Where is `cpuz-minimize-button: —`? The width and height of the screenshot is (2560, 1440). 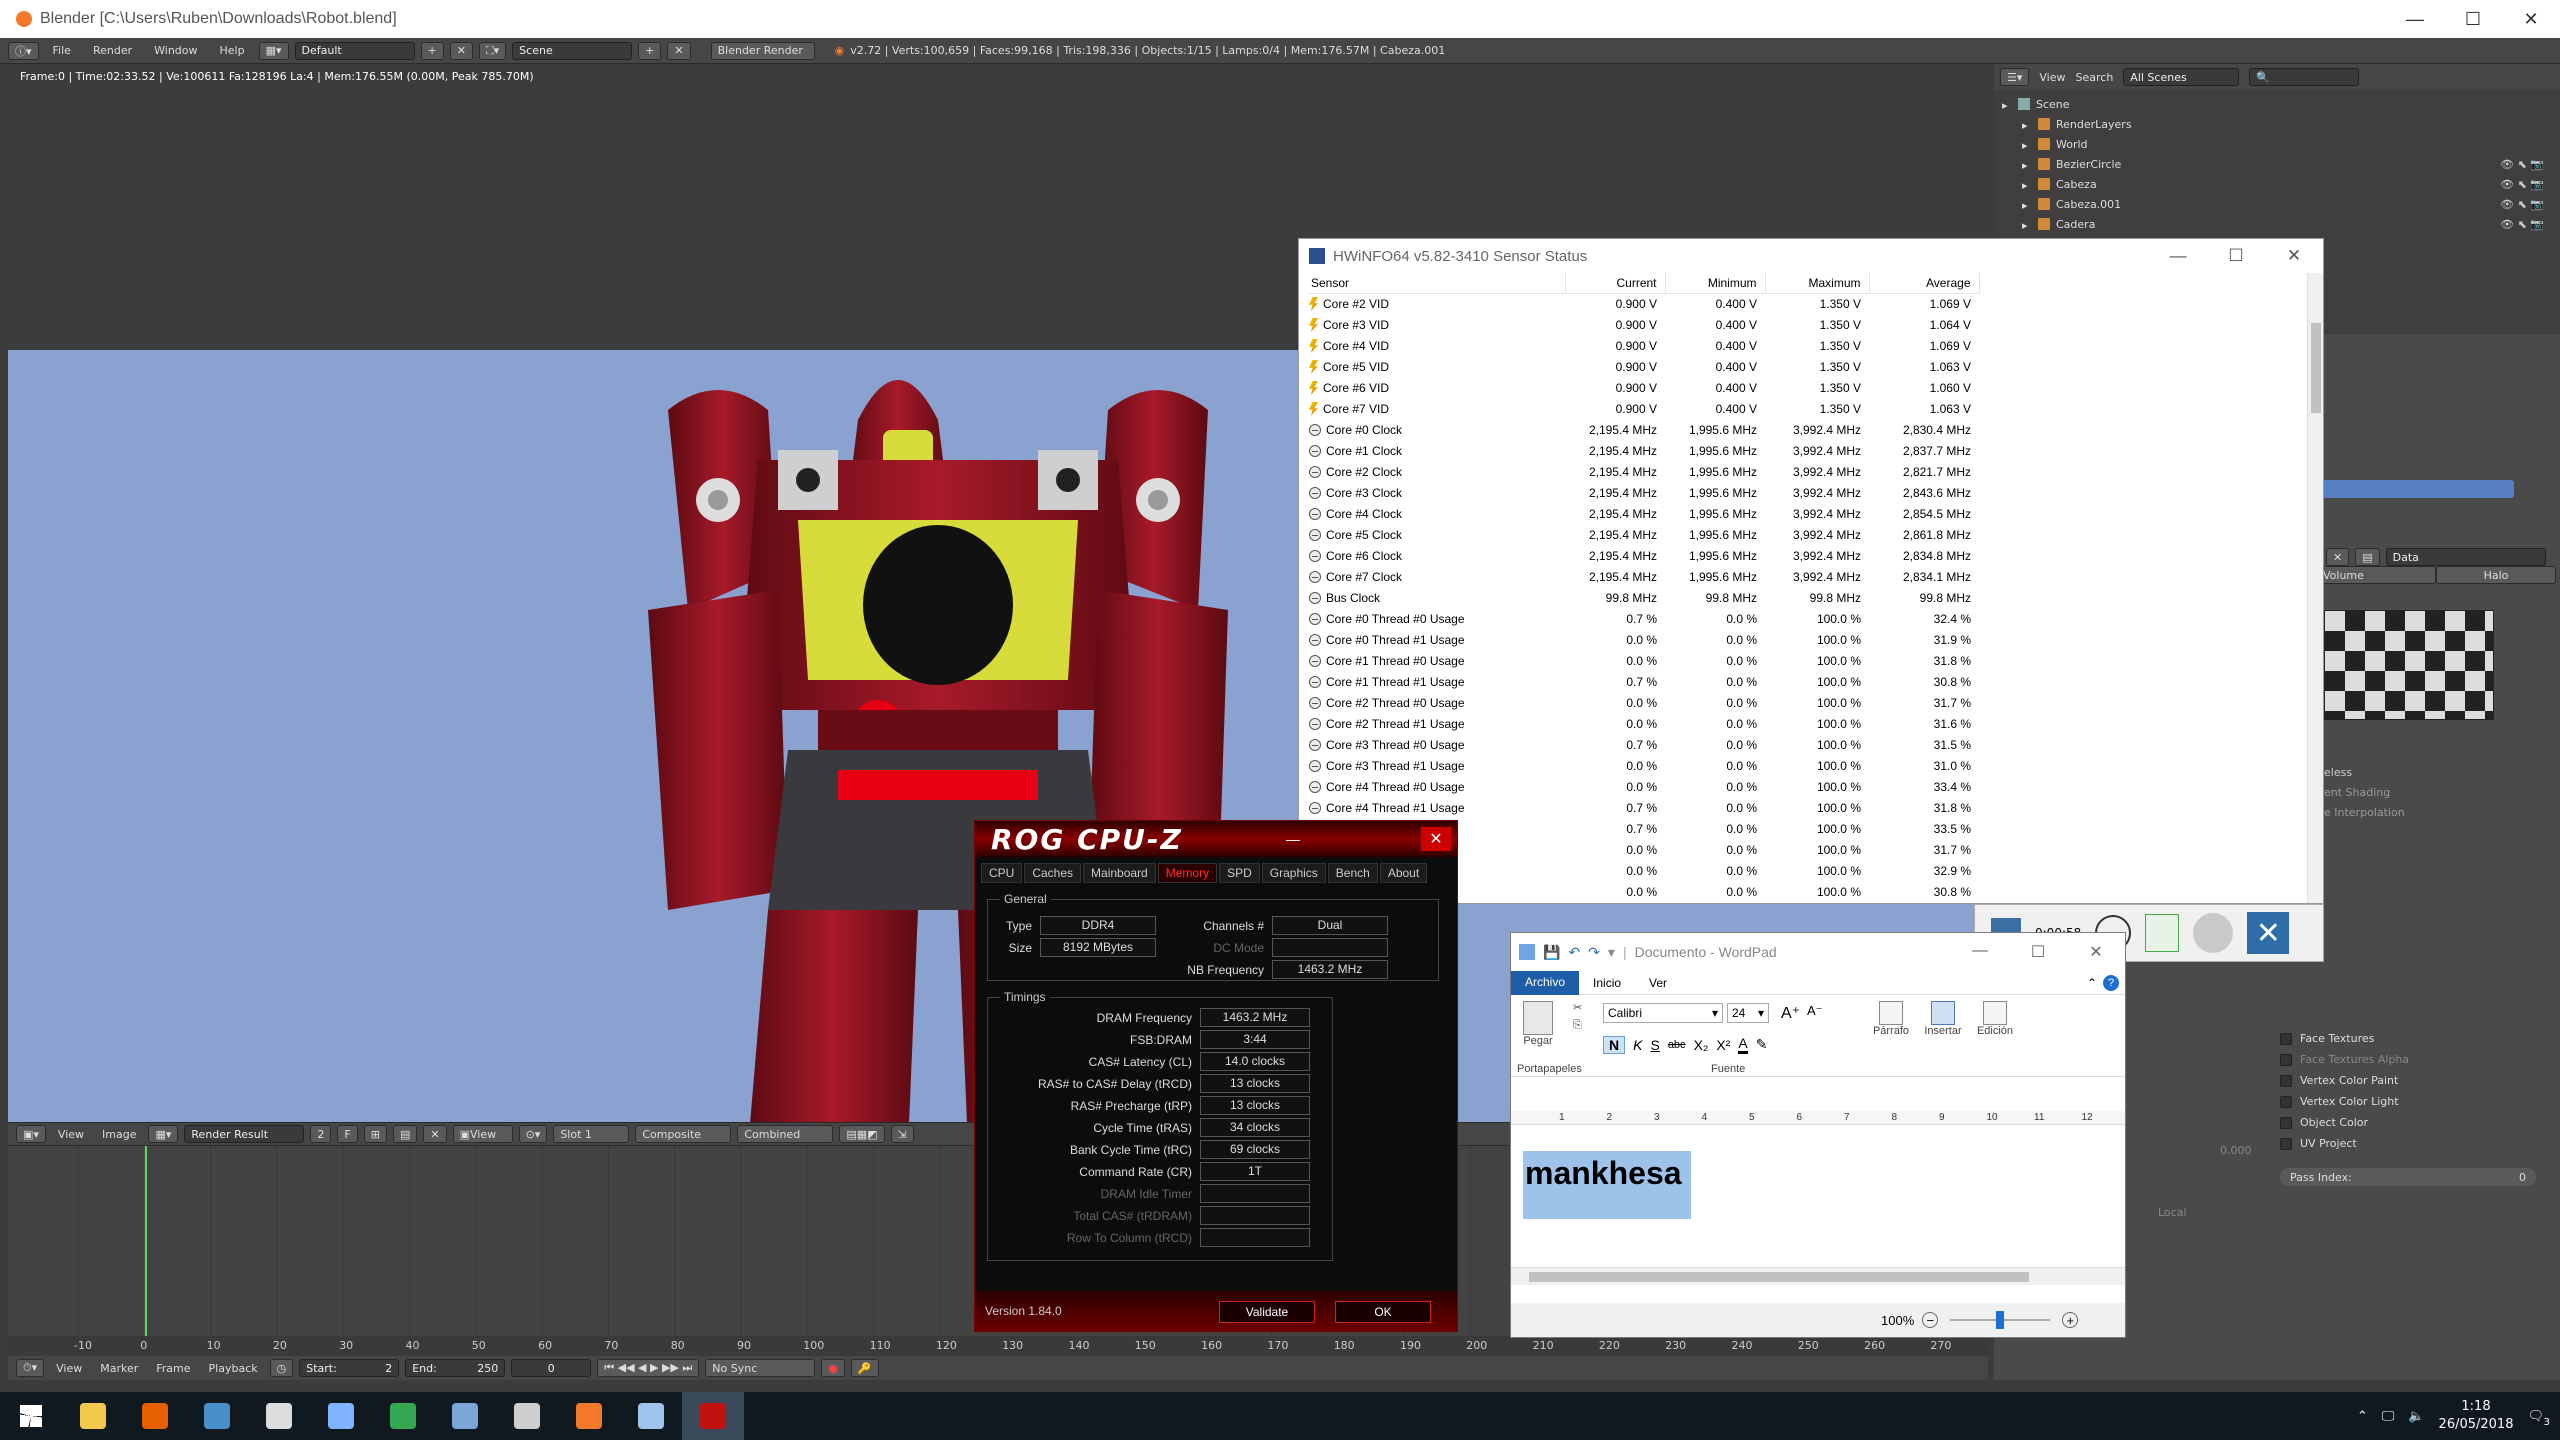 cpuz-minimize-button: — is located at coordinates (1293, 839).